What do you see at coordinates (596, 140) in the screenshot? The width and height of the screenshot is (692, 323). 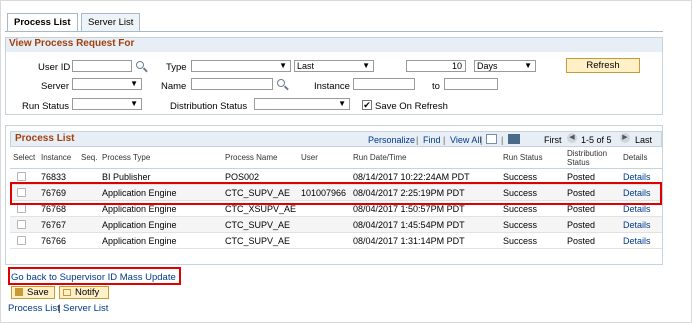 I see `page-range: 1-5 of 5` at bounding box center [596, 140].